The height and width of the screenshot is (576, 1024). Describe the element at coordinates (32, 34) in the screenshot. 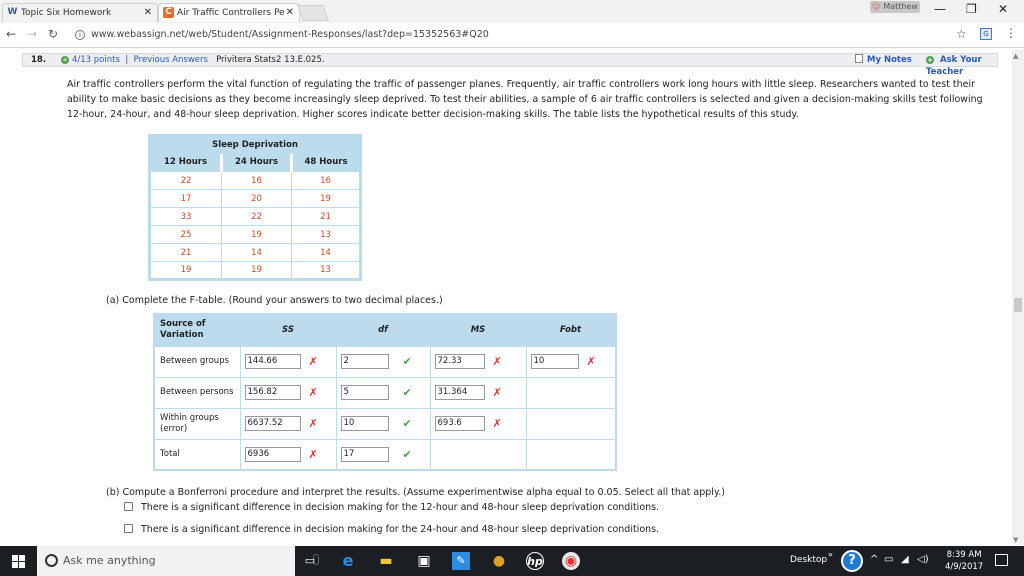

I see `forward-icon: →` at that location.